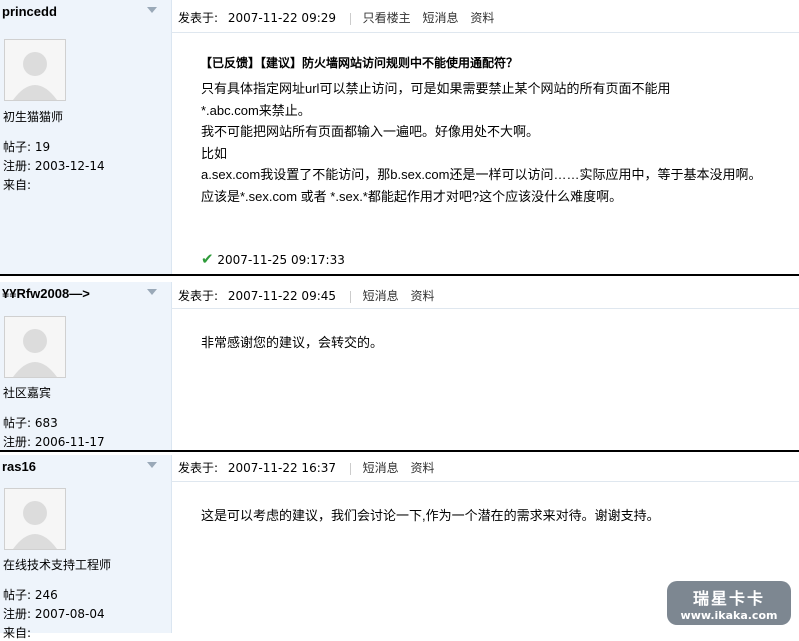 This screenshot has width=799, height=641. Describe the element at coordinates (214, 153) in the screenshot. I see `post-line: 比如` at that location.